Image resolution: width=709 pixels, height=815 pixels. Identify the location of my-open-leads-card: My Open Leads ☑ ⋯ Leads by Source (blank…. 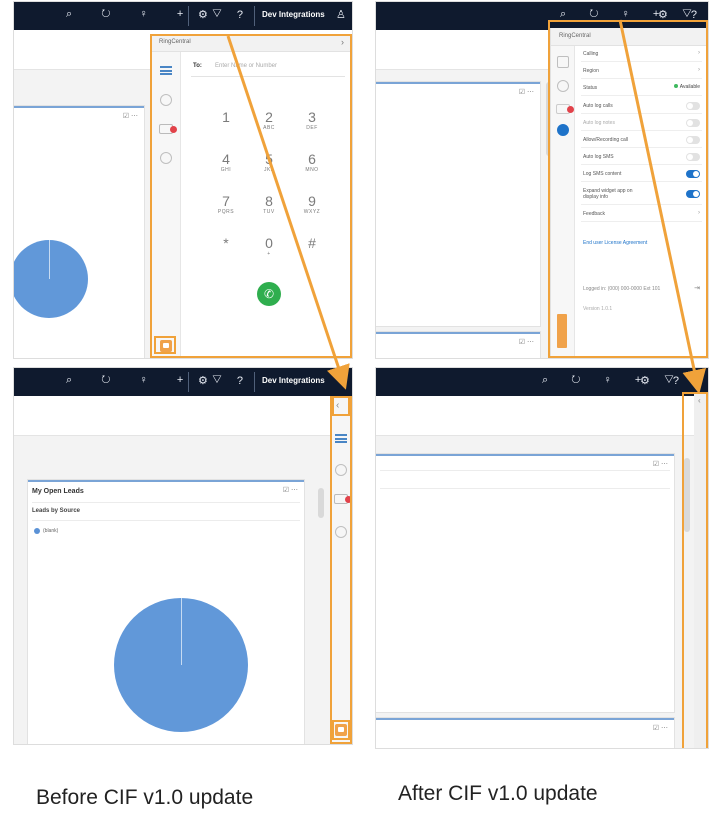
(166, 612).